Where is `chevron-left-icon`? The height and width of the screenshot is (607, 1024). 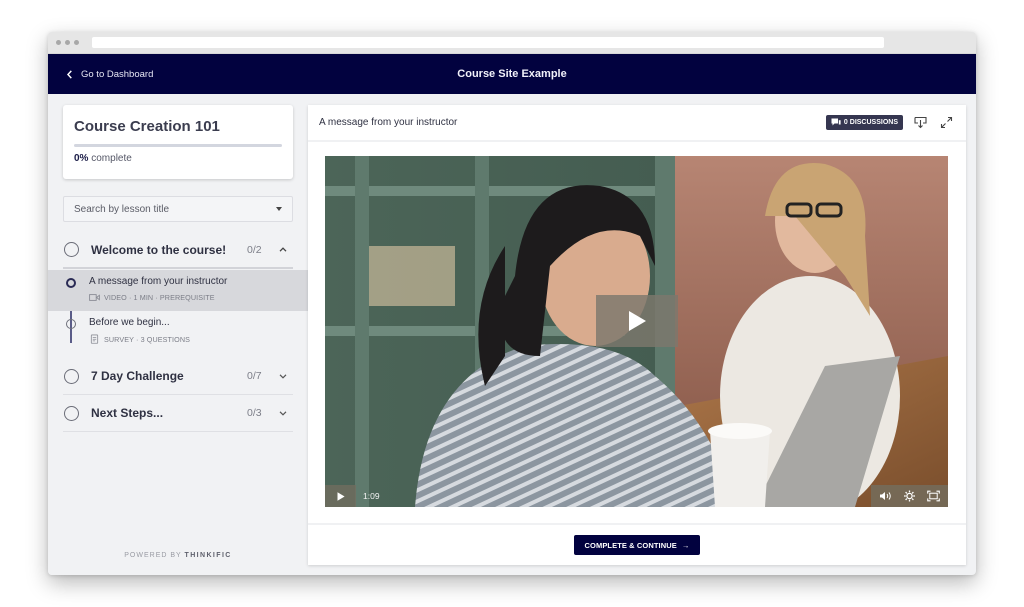
chevron-left-icon is located at coordinates (69, 74).